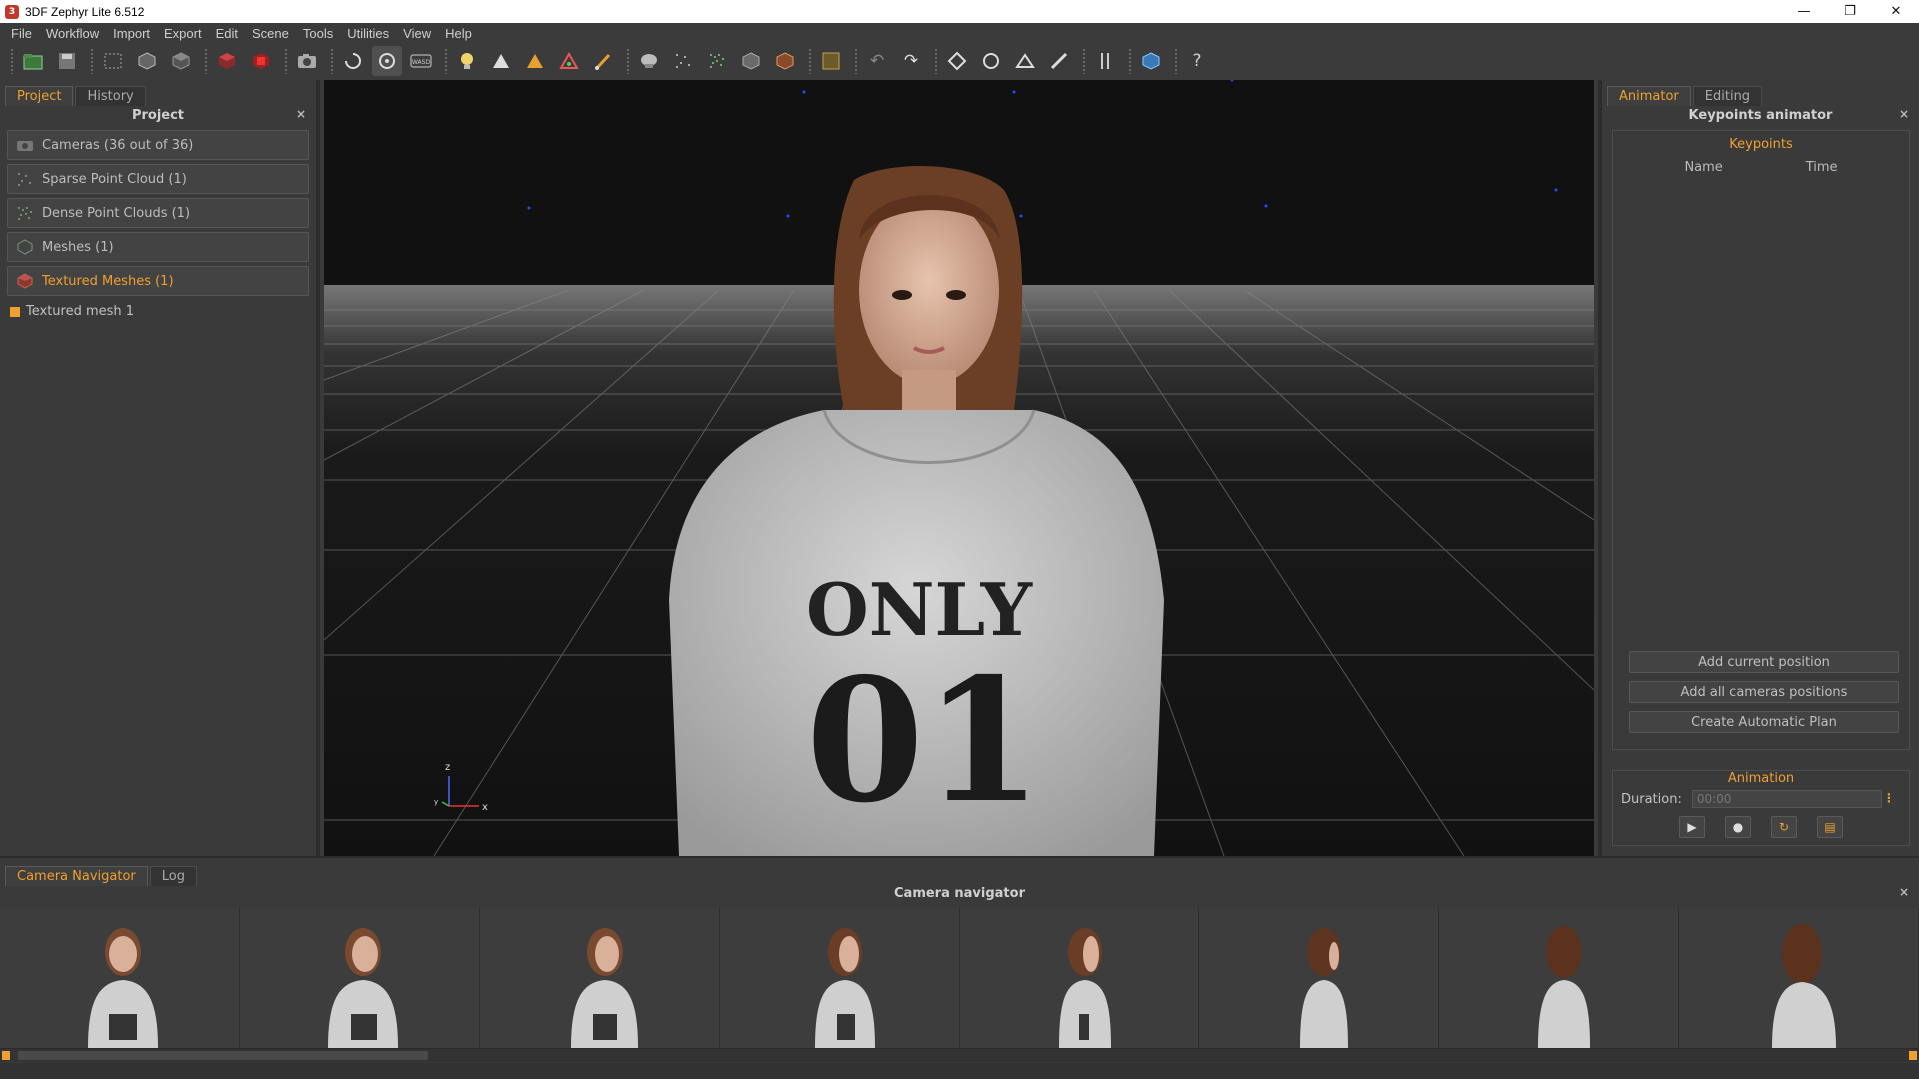 This screenshot has width=1919, height=1079. Describe the element at coordinates (1105, 61) in the screenshot. I see `tools-icon` at that location.